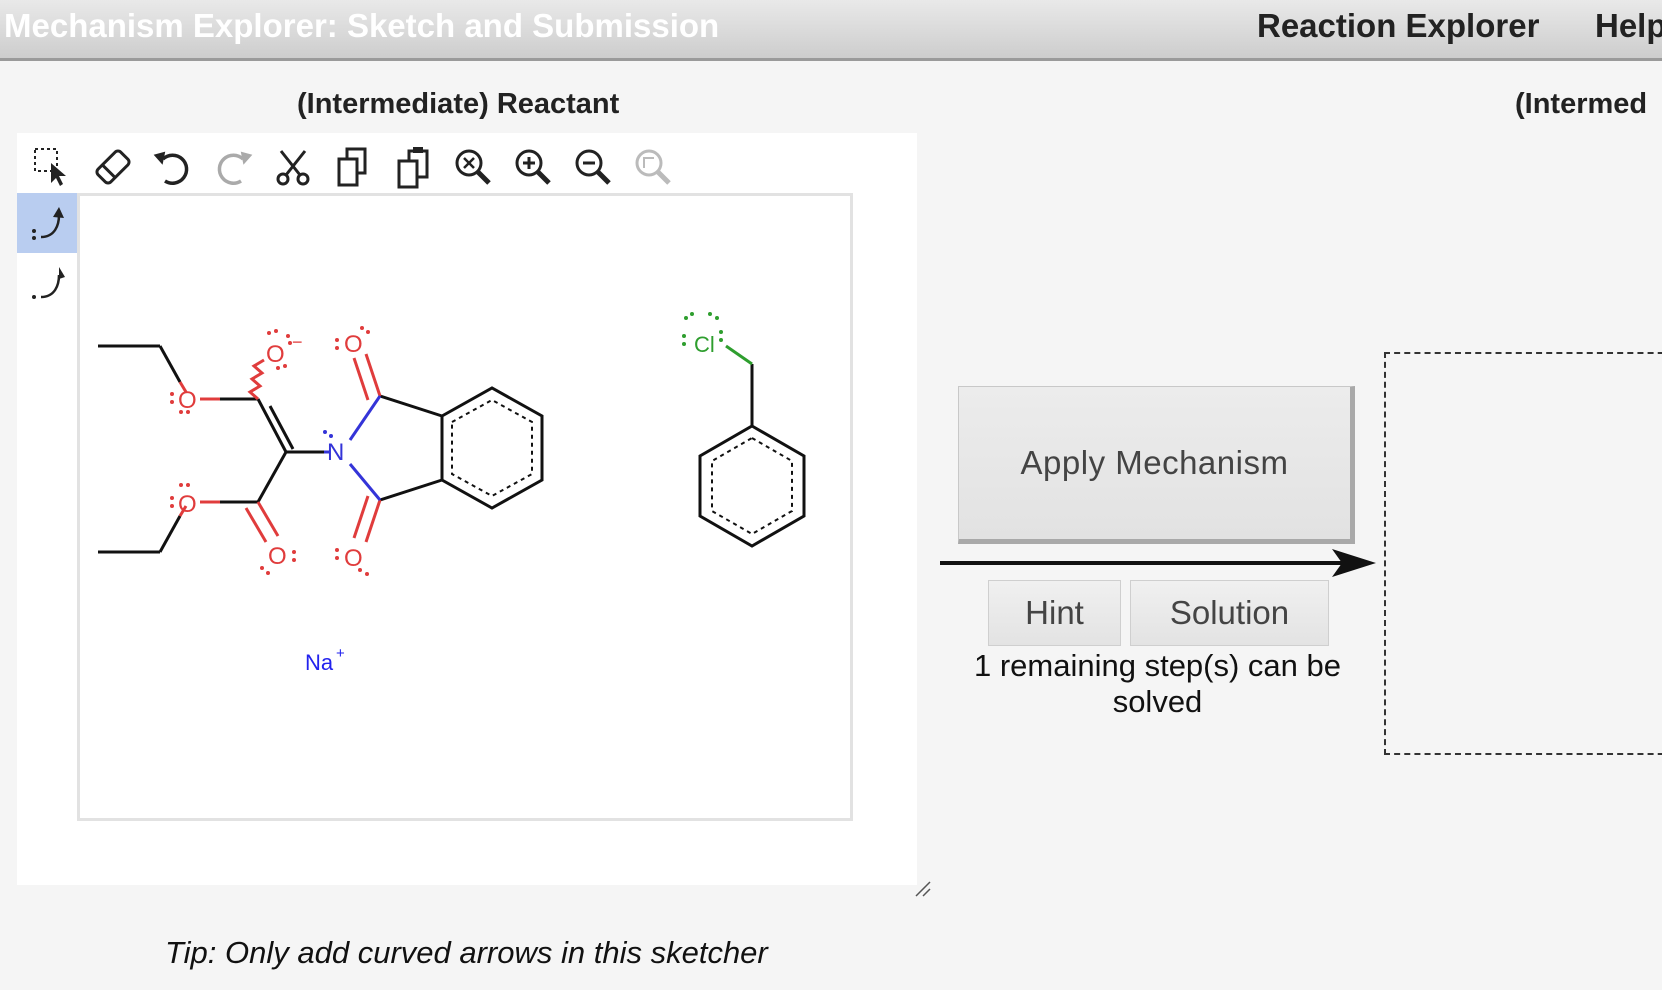 The height and width of the screenshot is (990, 1662). I want to click on reaction-arrow, so click(1158, 563).